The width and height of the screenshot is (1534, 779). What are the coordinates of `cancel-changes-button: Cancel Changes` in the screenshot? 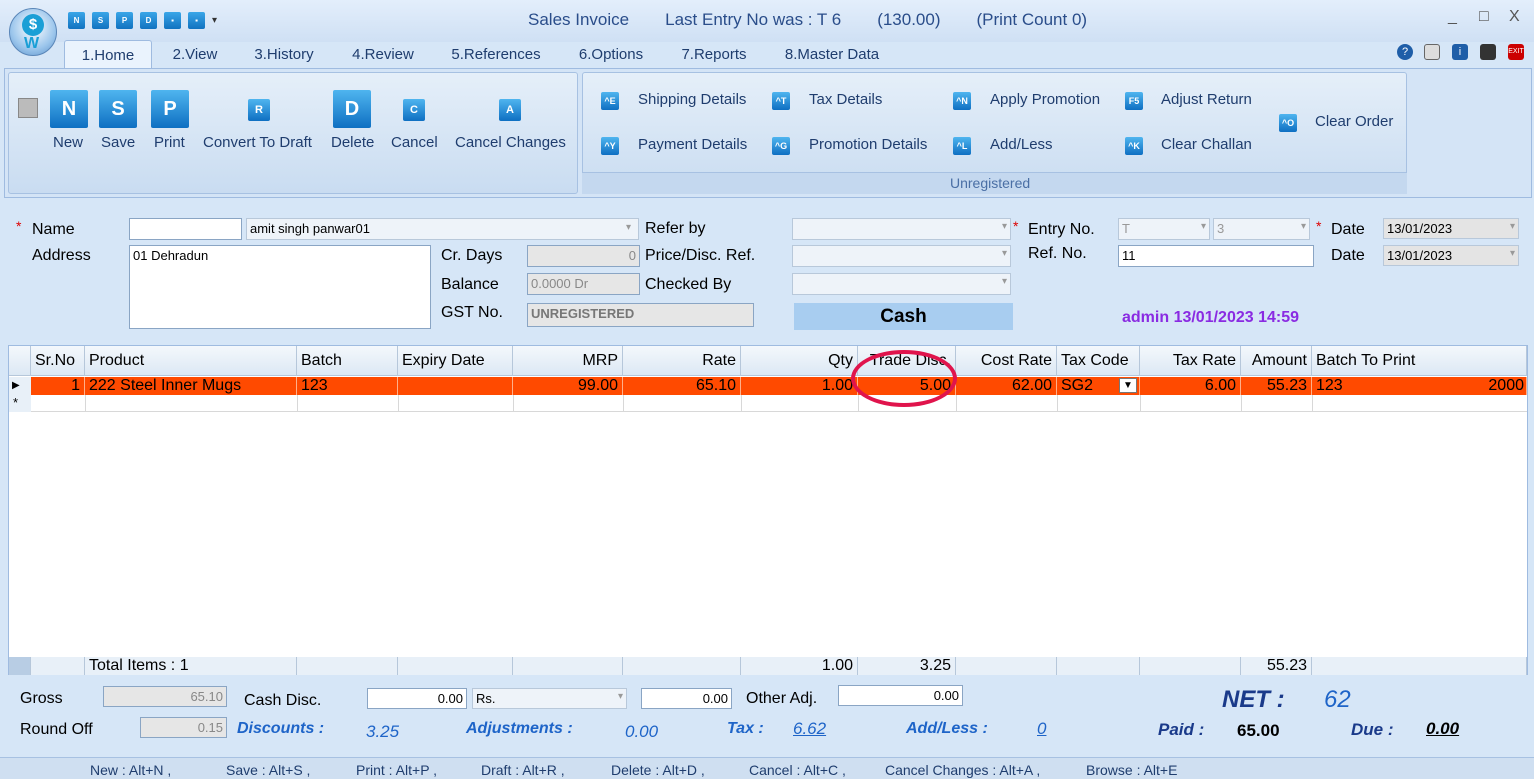 It's located at (510, 142).